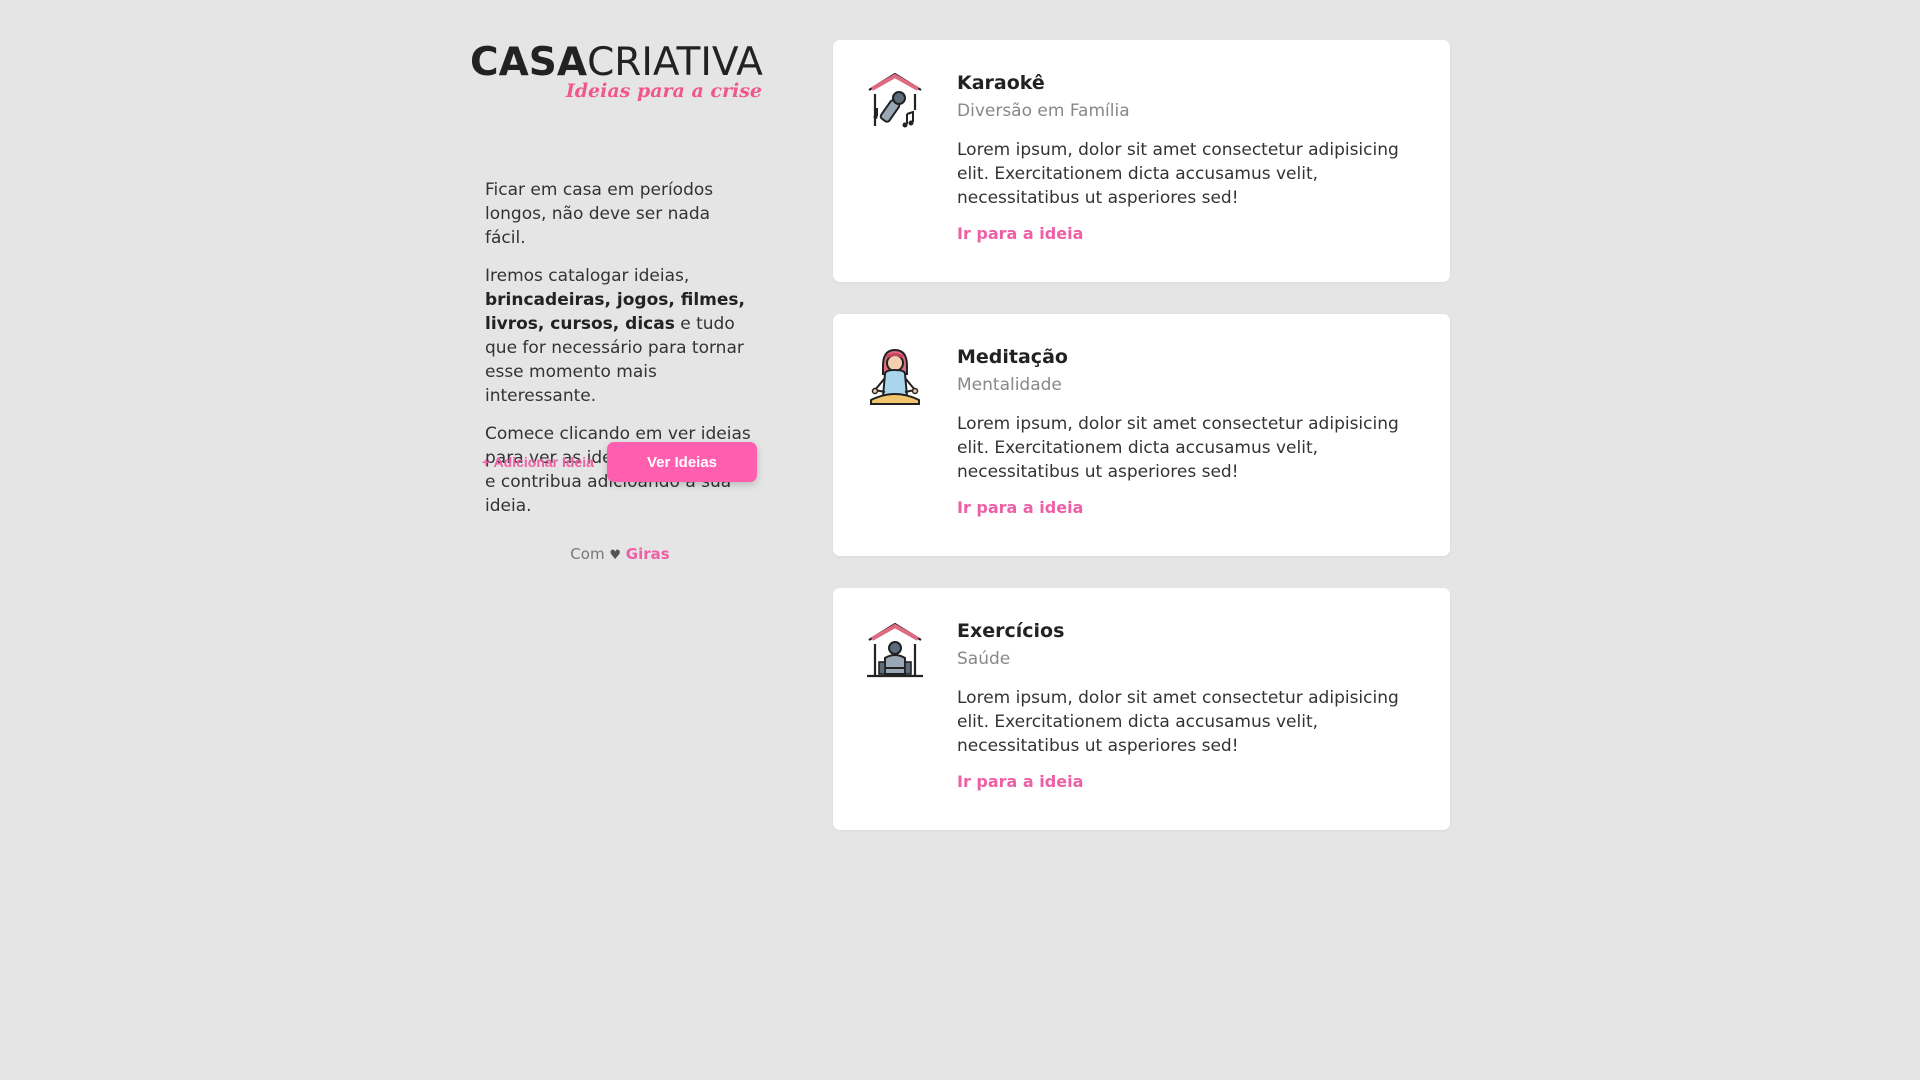 The image size is (1920, 1080). What do you see at coordinates (648, 554) in the screenshot?
I see `footer-author-link: Giras` at bounding box center [648, 554].